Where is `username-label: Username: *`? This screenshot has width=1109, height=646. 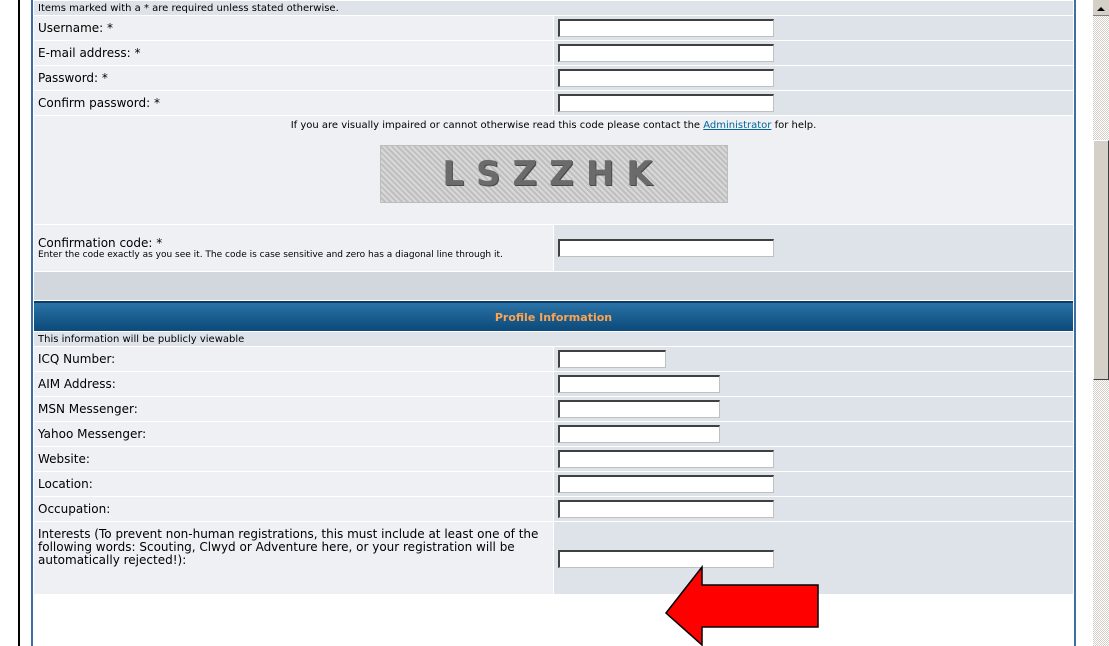
username-label: Username: * is located at coordinates (293, 28).